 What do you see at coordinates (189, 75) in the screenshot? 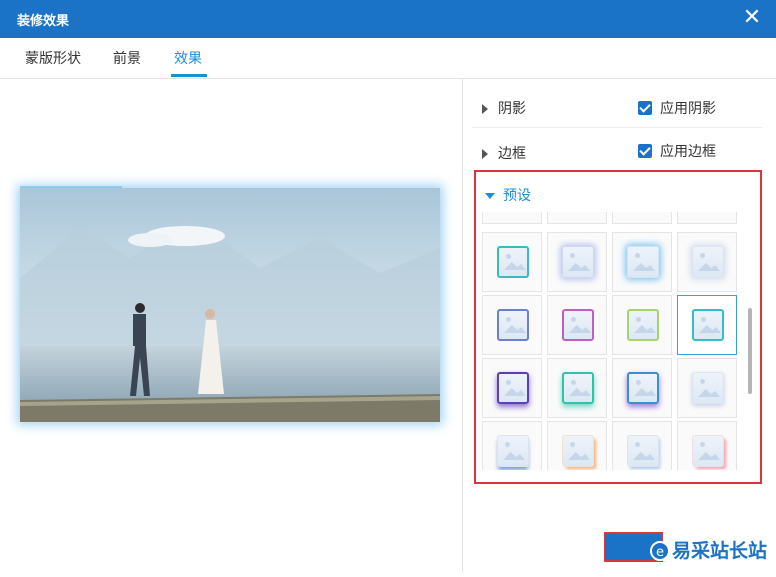
I see `active-tab-indicator` at bounding box center [189, 75].